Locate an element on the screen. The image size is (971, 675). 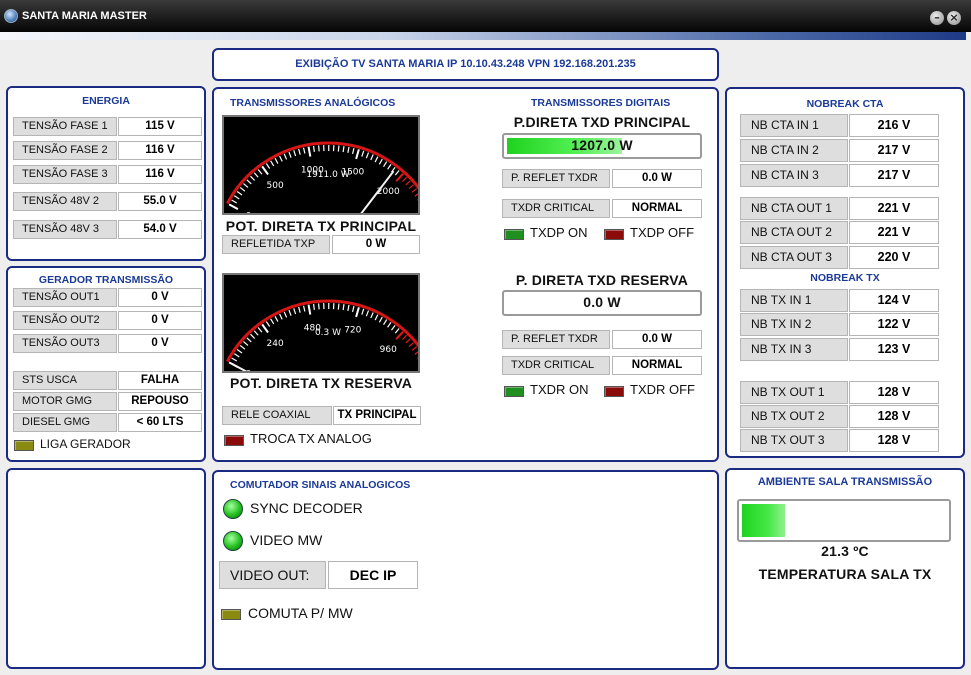
energia-label: TENSÃO 48V 2 is located at coordinates (65, 201).